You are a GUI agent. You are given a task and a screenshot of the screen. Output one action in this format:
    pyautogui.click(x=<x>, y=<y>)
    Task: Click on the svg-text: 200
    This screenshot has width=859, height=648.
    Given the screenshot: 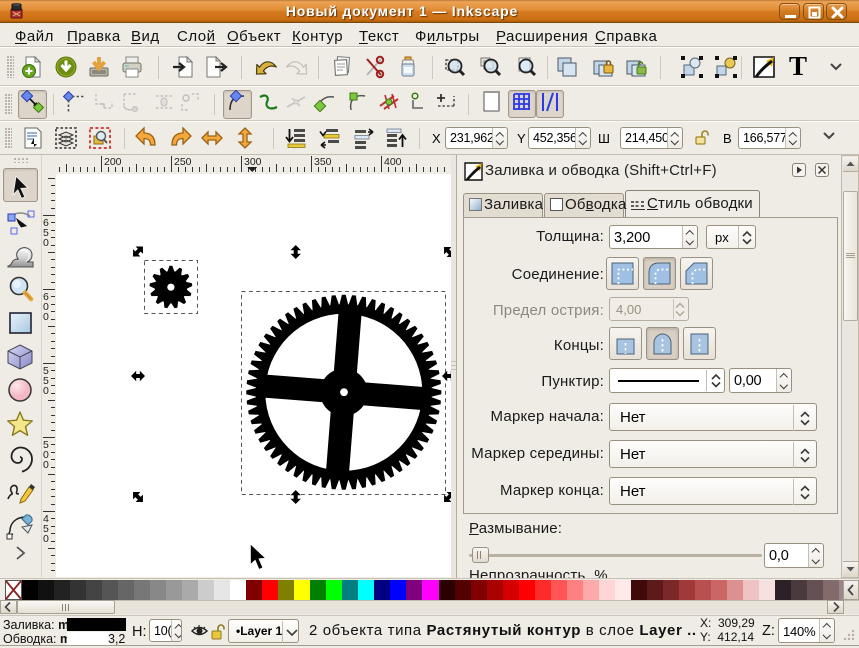 What is the action you would take?
    pyautogui.click(x=113, y=162)
    